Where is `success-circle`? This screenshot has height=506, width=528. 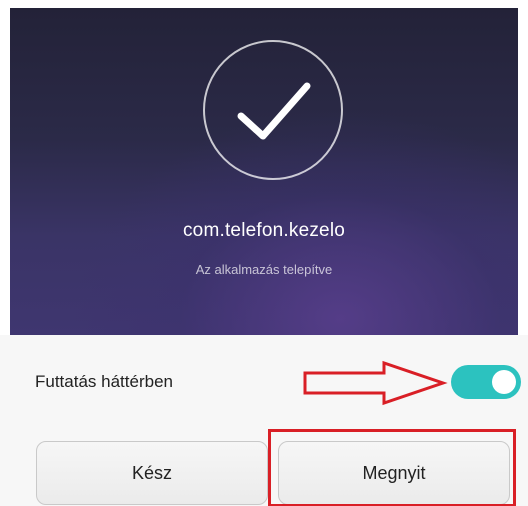 success-circle is located at coordinates (273, 110).